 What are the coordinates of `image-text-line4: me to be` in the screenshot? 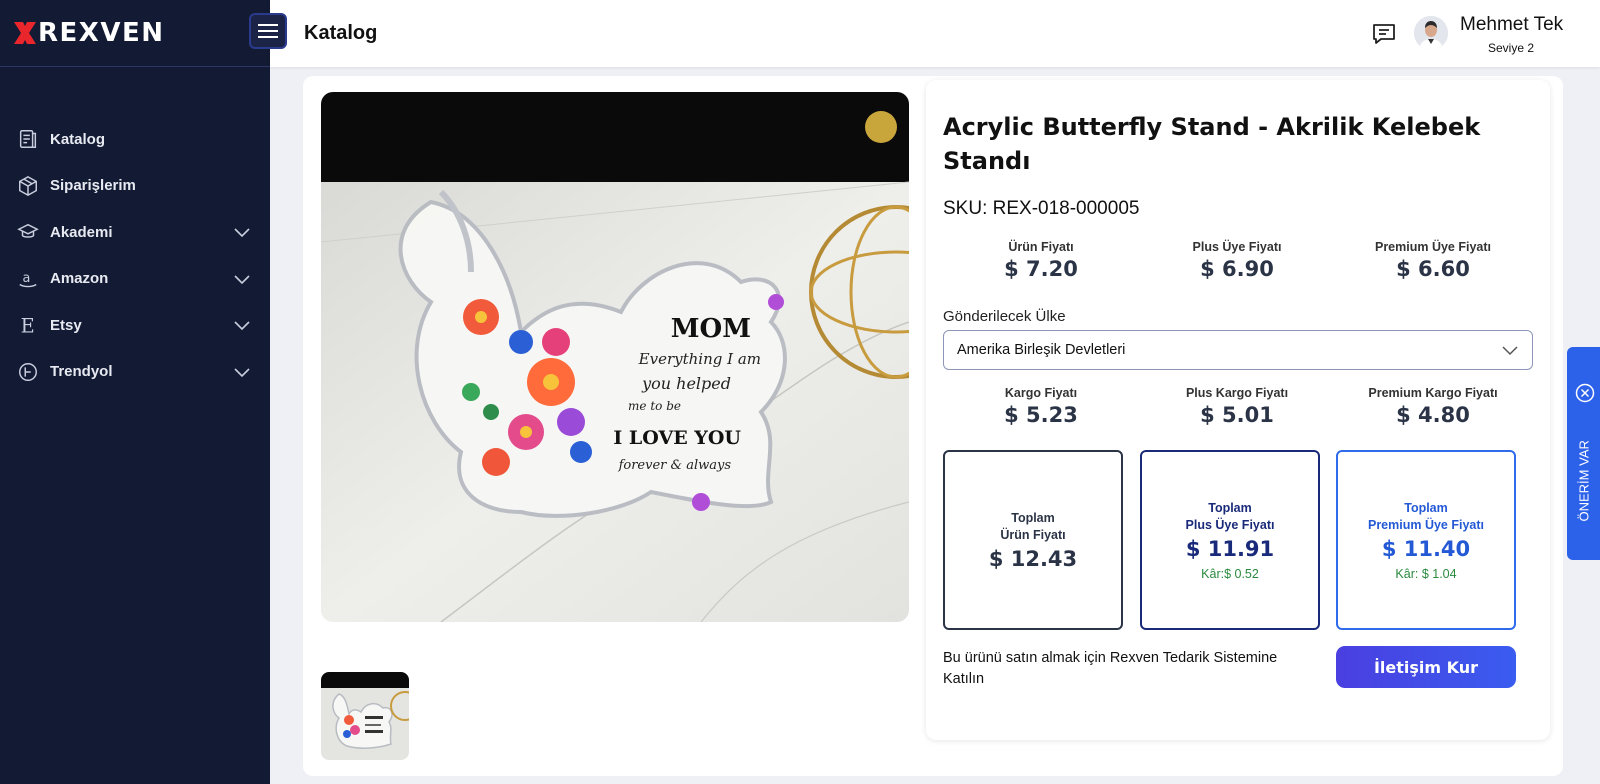 It's located at (654, 406).